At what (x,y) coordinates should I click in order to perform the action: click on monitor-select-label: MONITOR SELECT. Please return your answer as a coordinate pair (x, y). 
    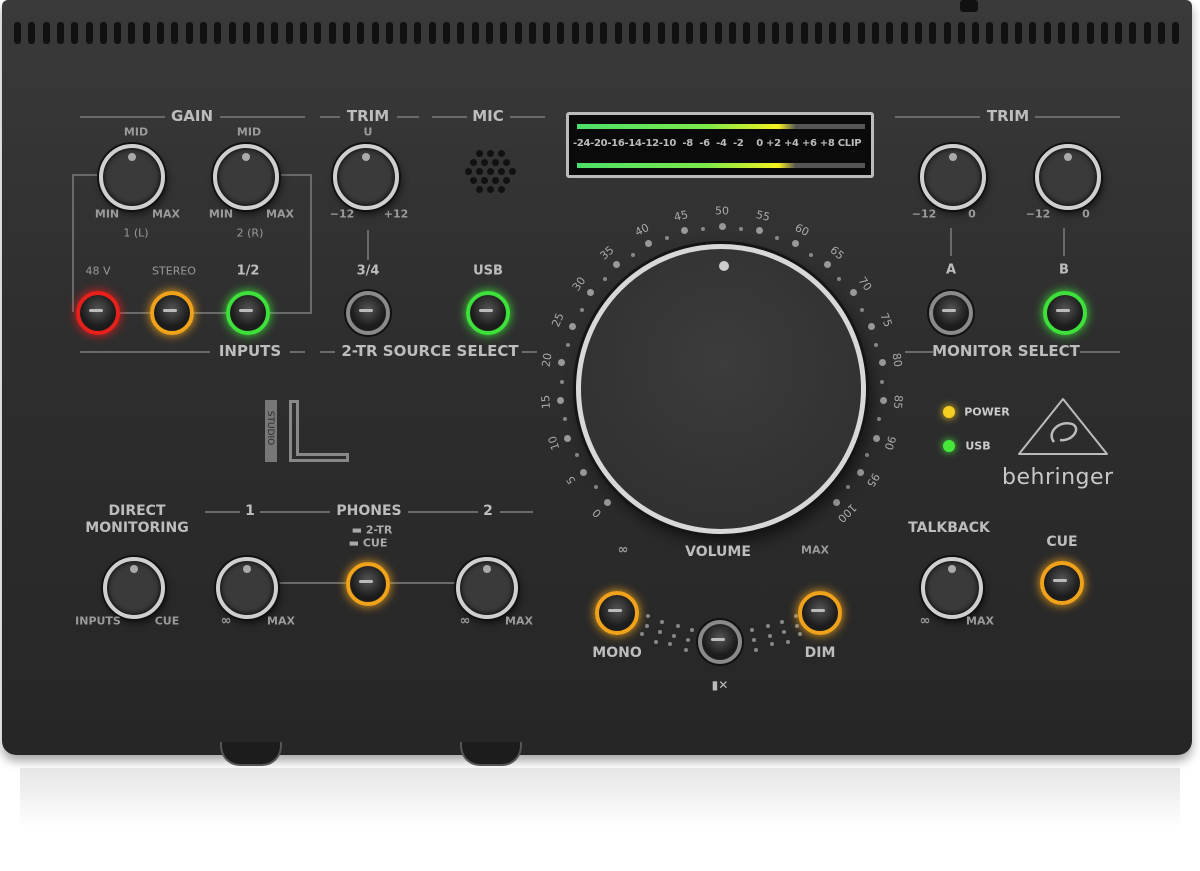
    Looking at the image, I should click on (1006, 351).